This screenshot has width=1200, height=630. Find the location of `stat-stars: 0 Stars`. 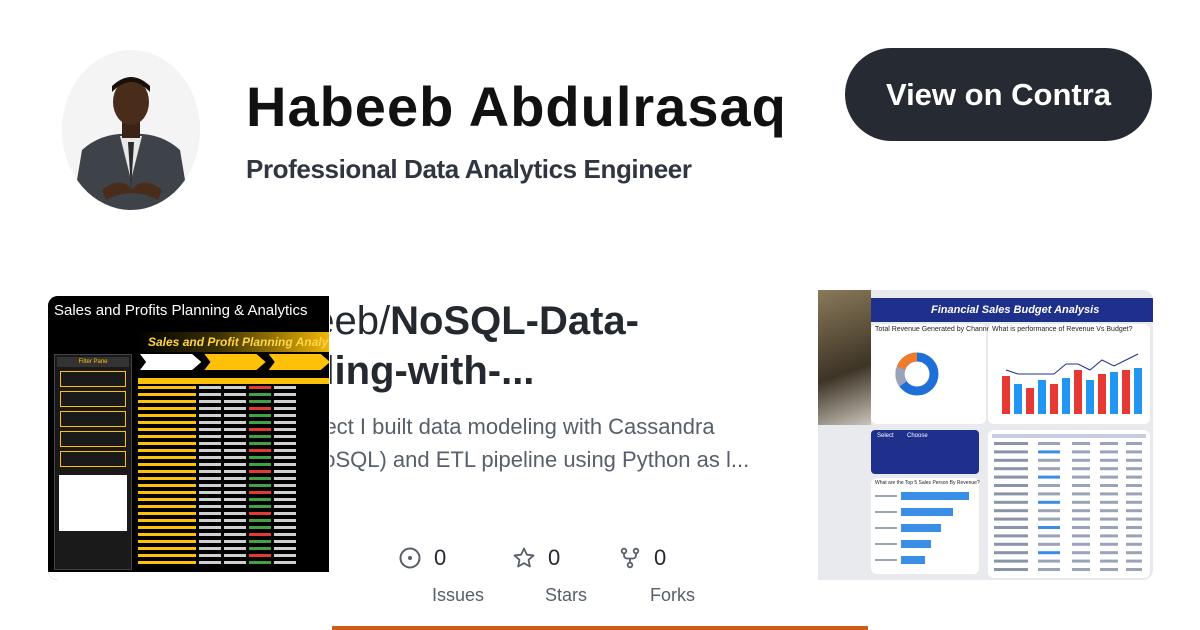

stat-stars: 0 Stars is located at coordinates (549, 575).